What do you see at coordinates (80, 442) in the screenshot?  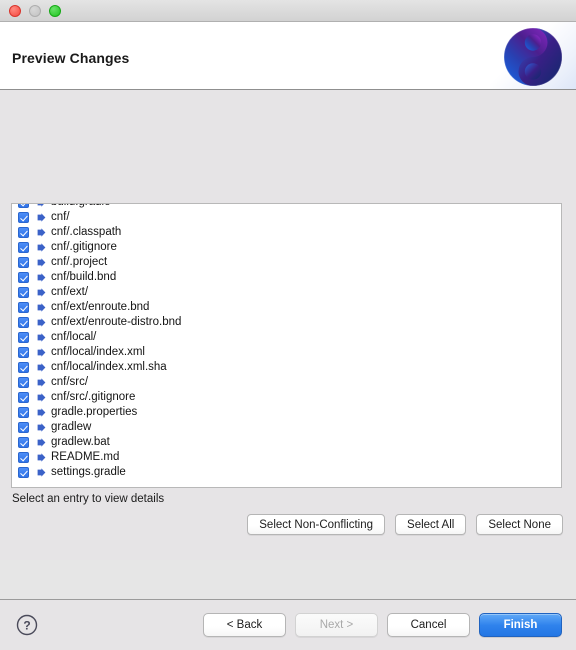 I see `file-path-label: gradlew.bat` at bounding box center [80, 442].